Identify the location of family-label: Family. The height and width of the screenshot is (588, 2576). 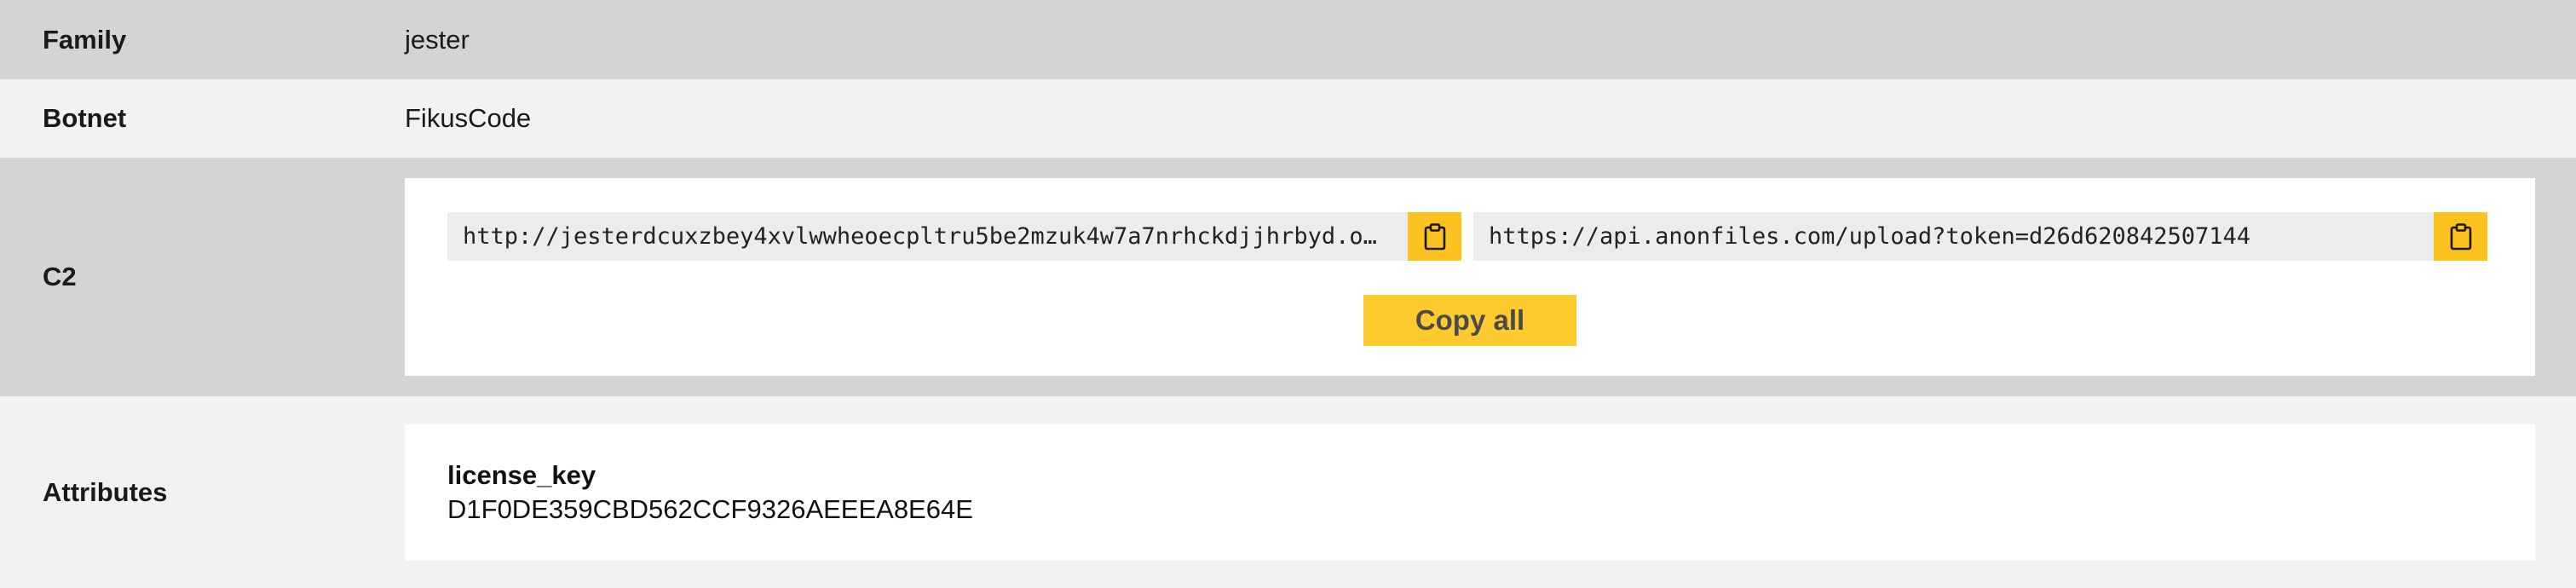
(85, 39).